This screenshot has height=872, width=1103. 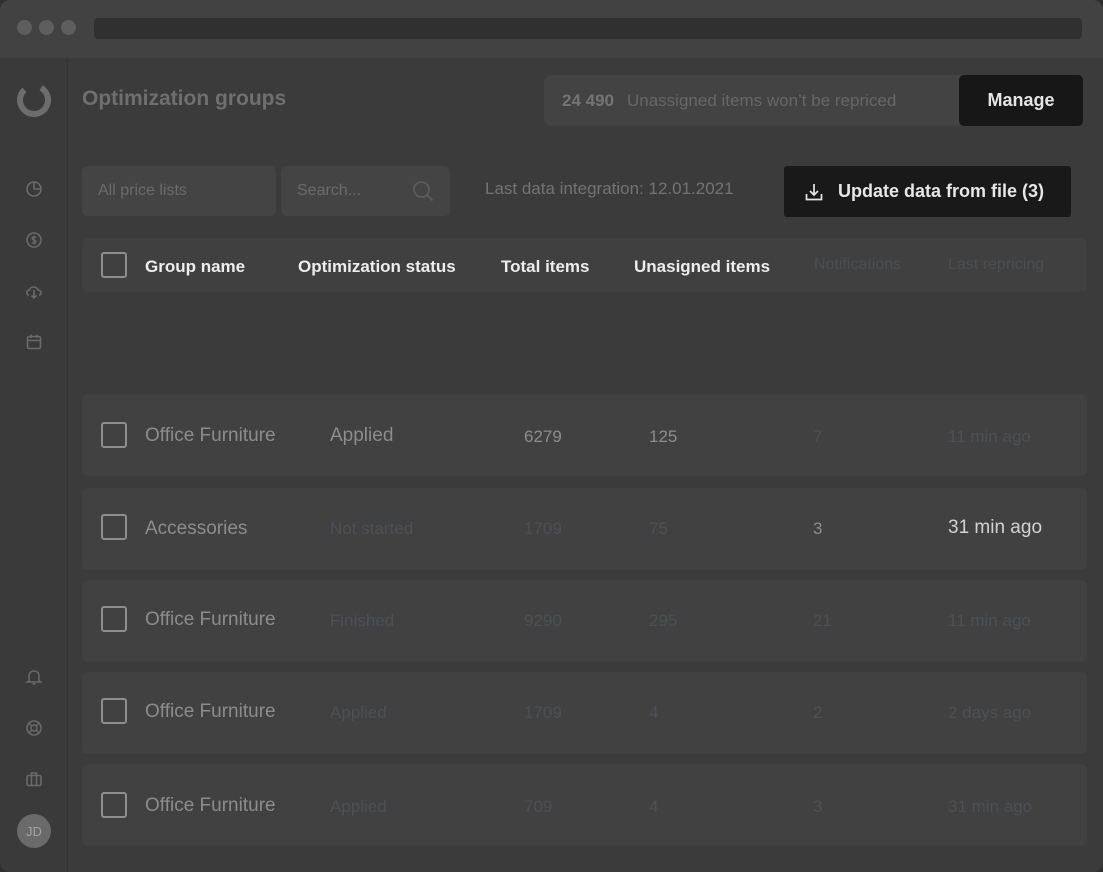 I want to click on unassigned-count: 24 490, so click(x=588, y=100).